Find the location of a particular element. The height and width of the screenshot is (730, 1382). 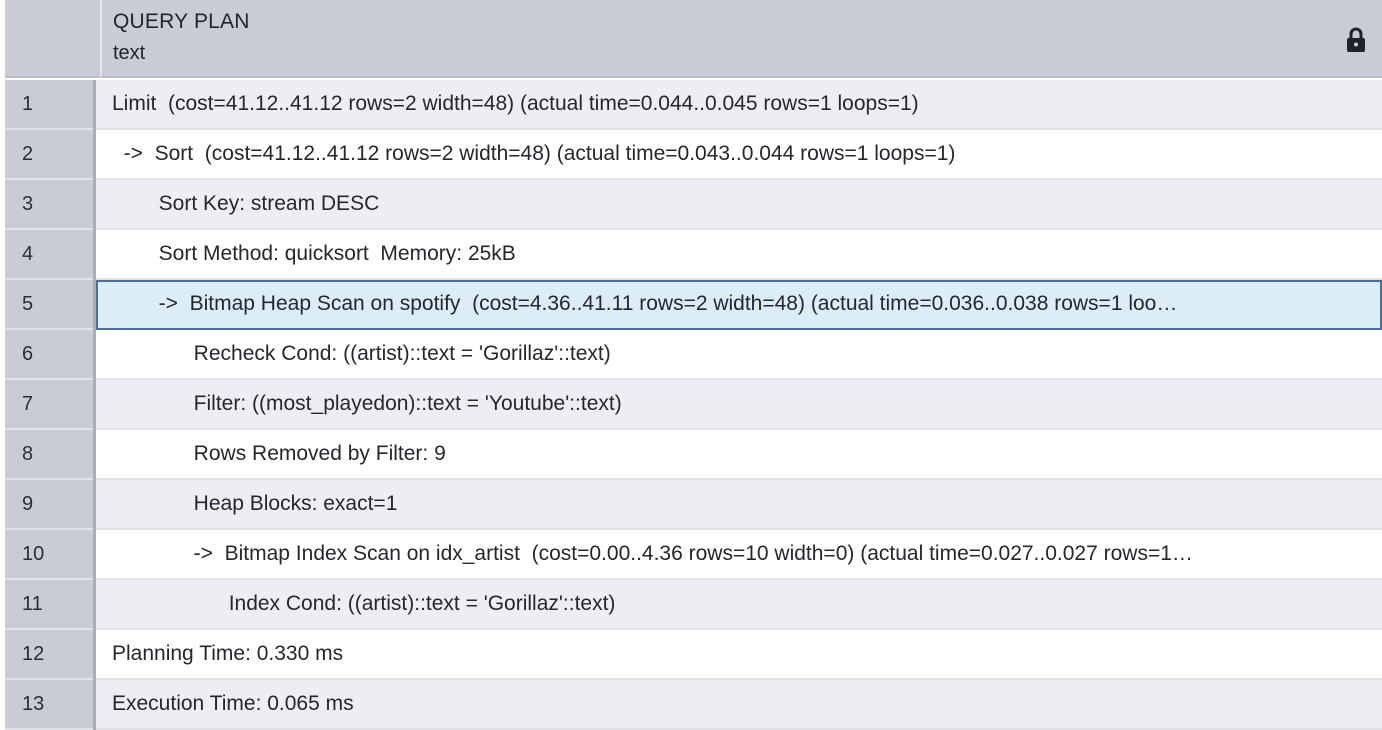

query-plan-cell: Rows Removed by Filter: 9 is located at coordinates (739, 455).